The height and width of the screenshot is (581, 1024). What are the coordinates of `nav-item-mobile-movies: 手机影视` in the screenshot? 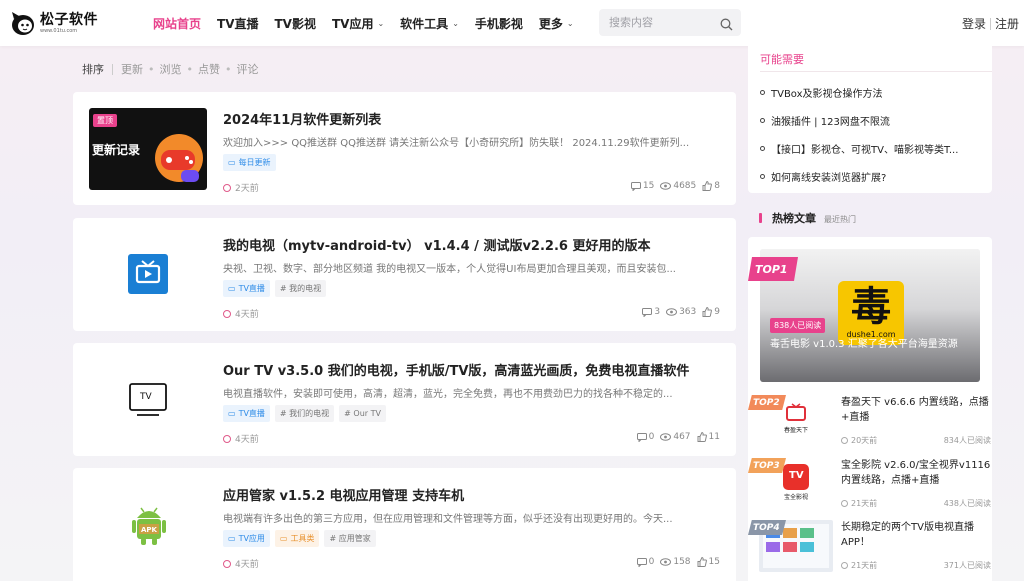 It's located at (499, 23).